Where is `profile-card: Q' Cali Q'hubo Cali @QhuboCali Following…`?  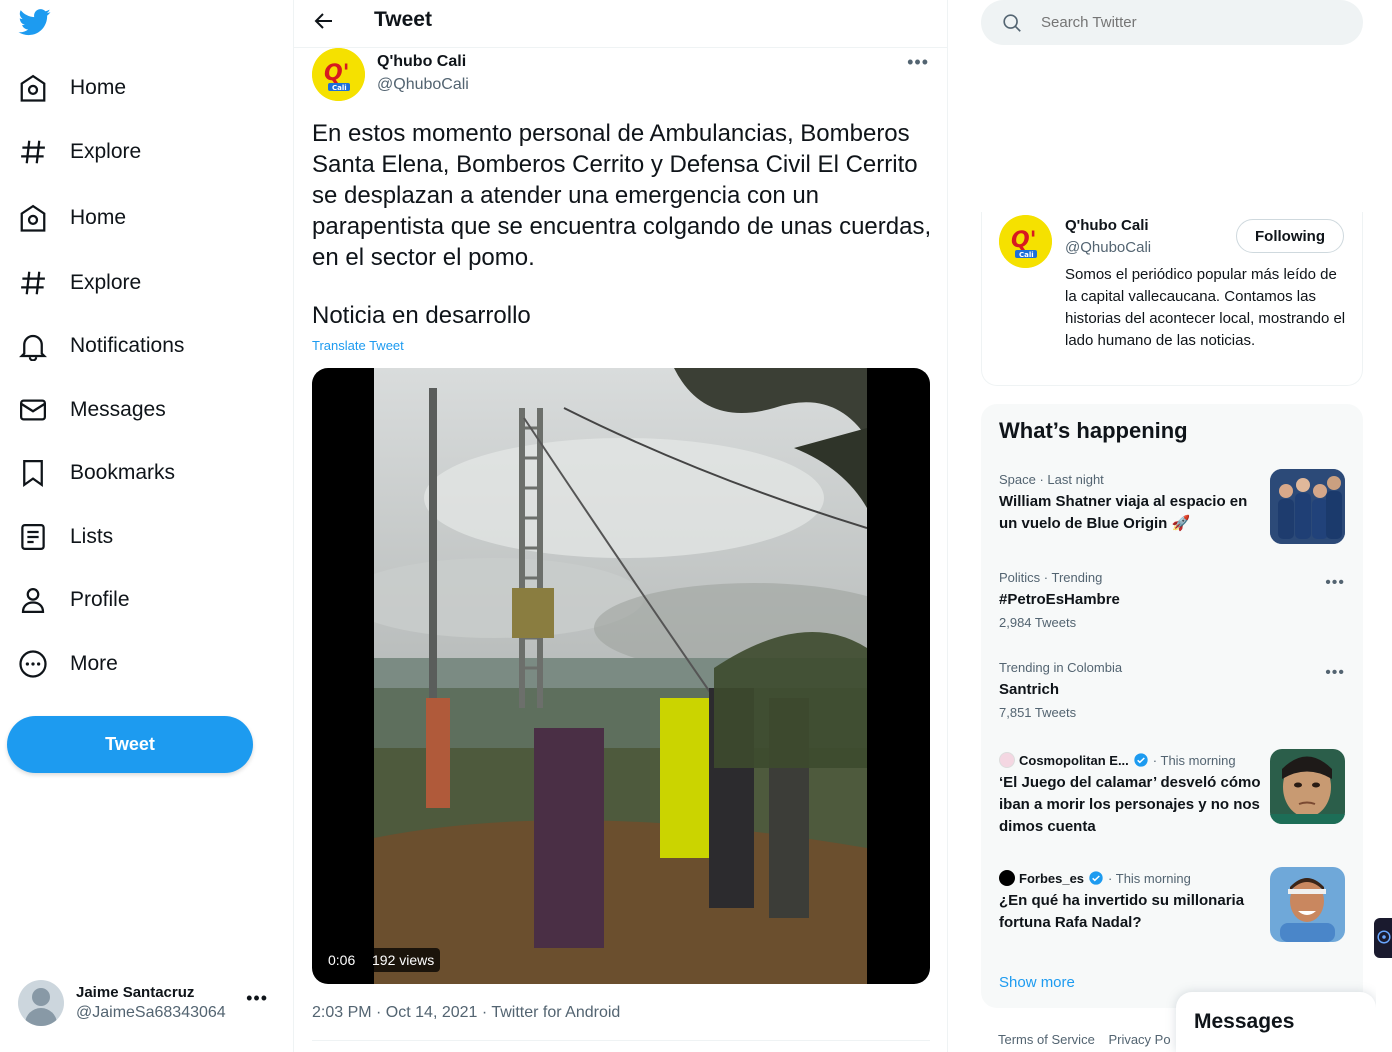 profile-card: Q' Cali Q'hubo Cali @QhuboCali Following… is located at coordinates (1172, 299).